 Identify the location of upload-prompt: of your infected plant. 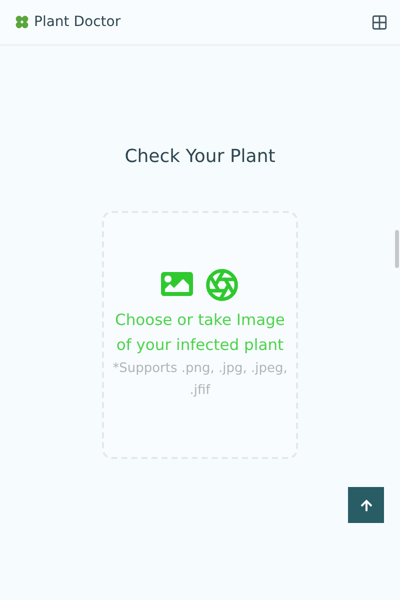
(200, 345).